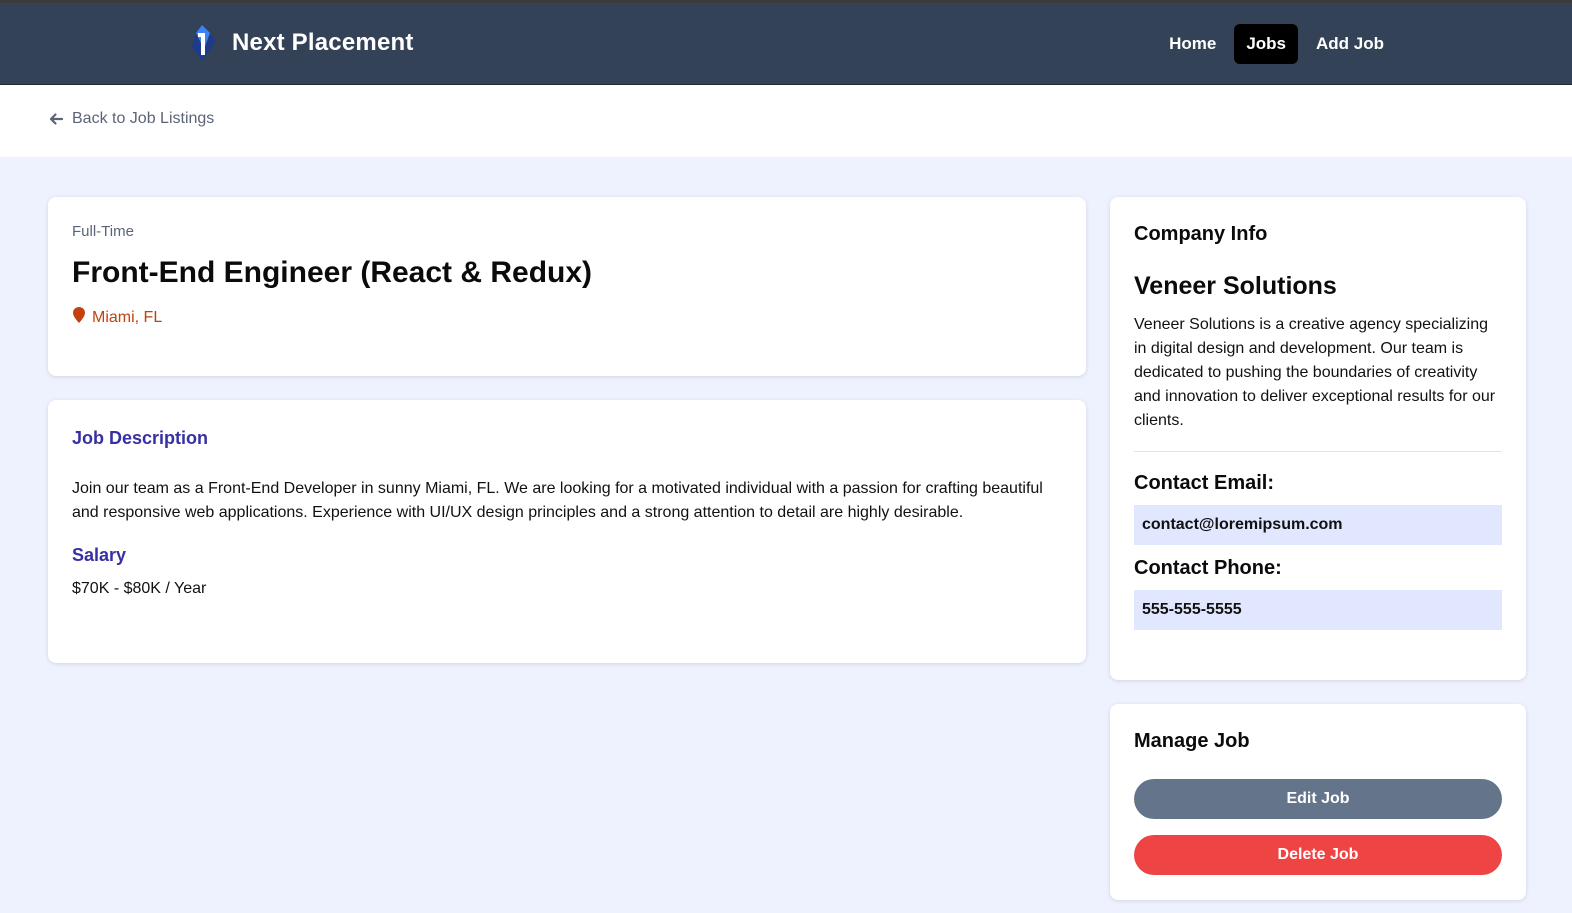 The height and width of the screenshot is (913, 1572). Describe the element at coordinates (1318, 855) in the screenshot. I see `delete-job-button: Delete Job` at that location.